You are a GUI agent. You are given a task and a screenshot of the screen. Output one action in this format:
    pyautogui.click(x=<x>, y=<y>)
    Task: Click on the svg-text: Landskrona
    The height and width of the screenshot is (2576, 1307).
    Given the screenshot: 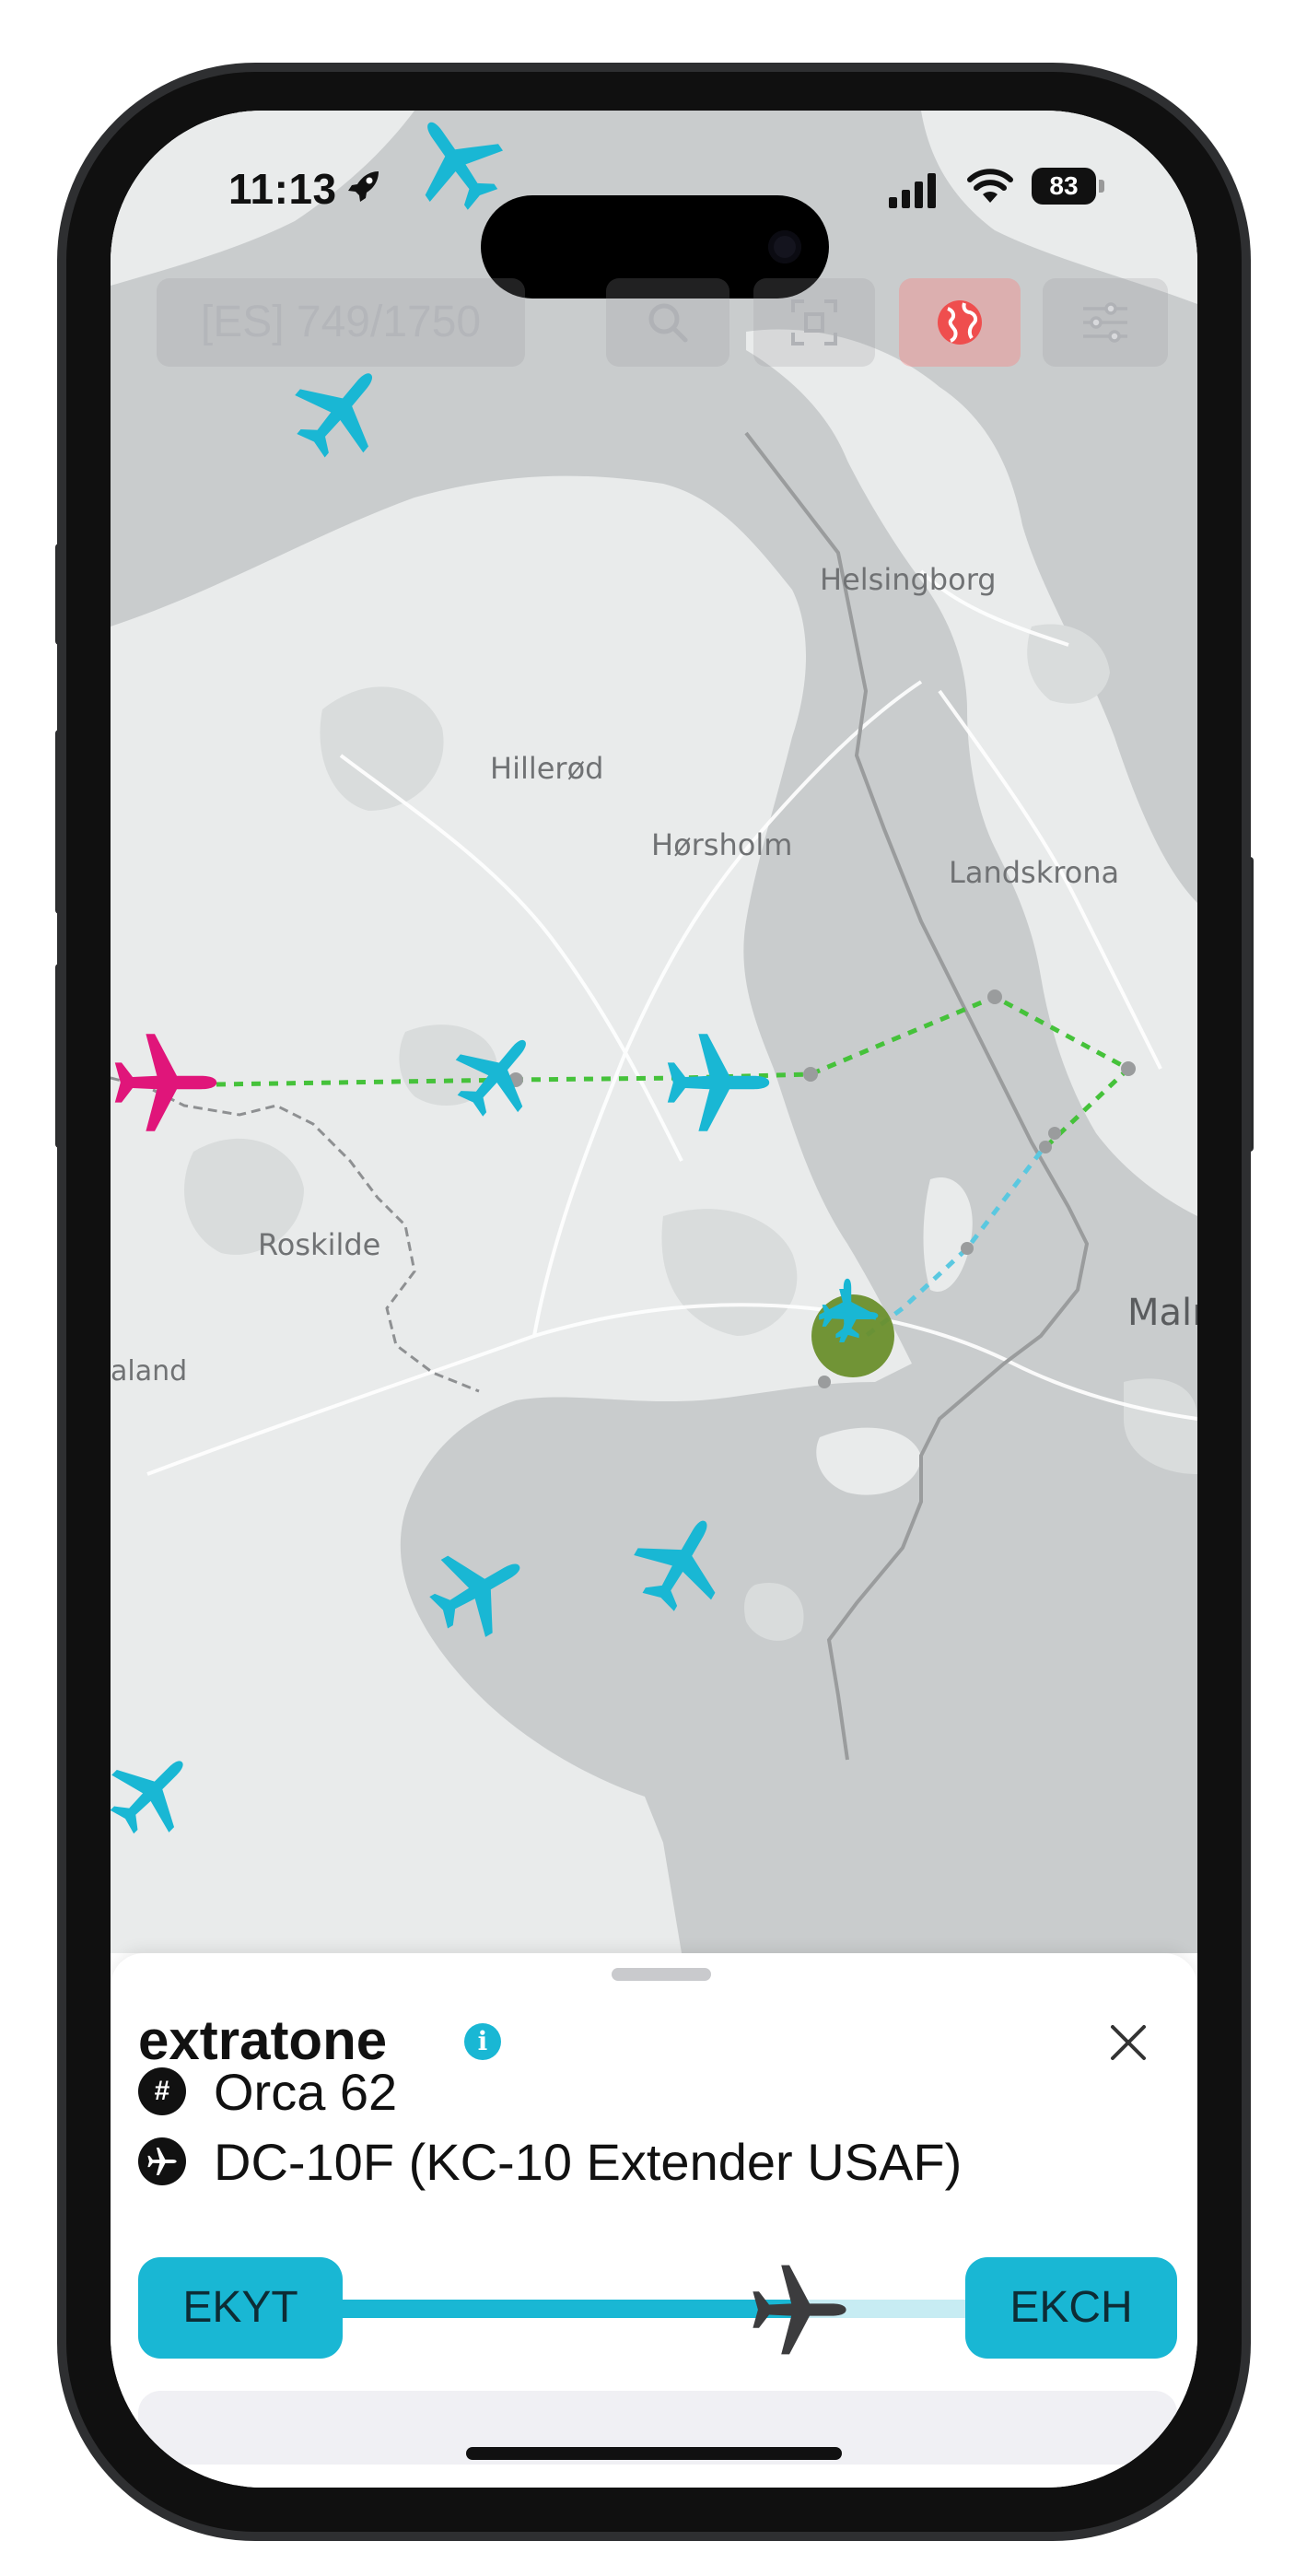 What is the action you would take?
    pyautogui.click(x=1034, y=872)
    